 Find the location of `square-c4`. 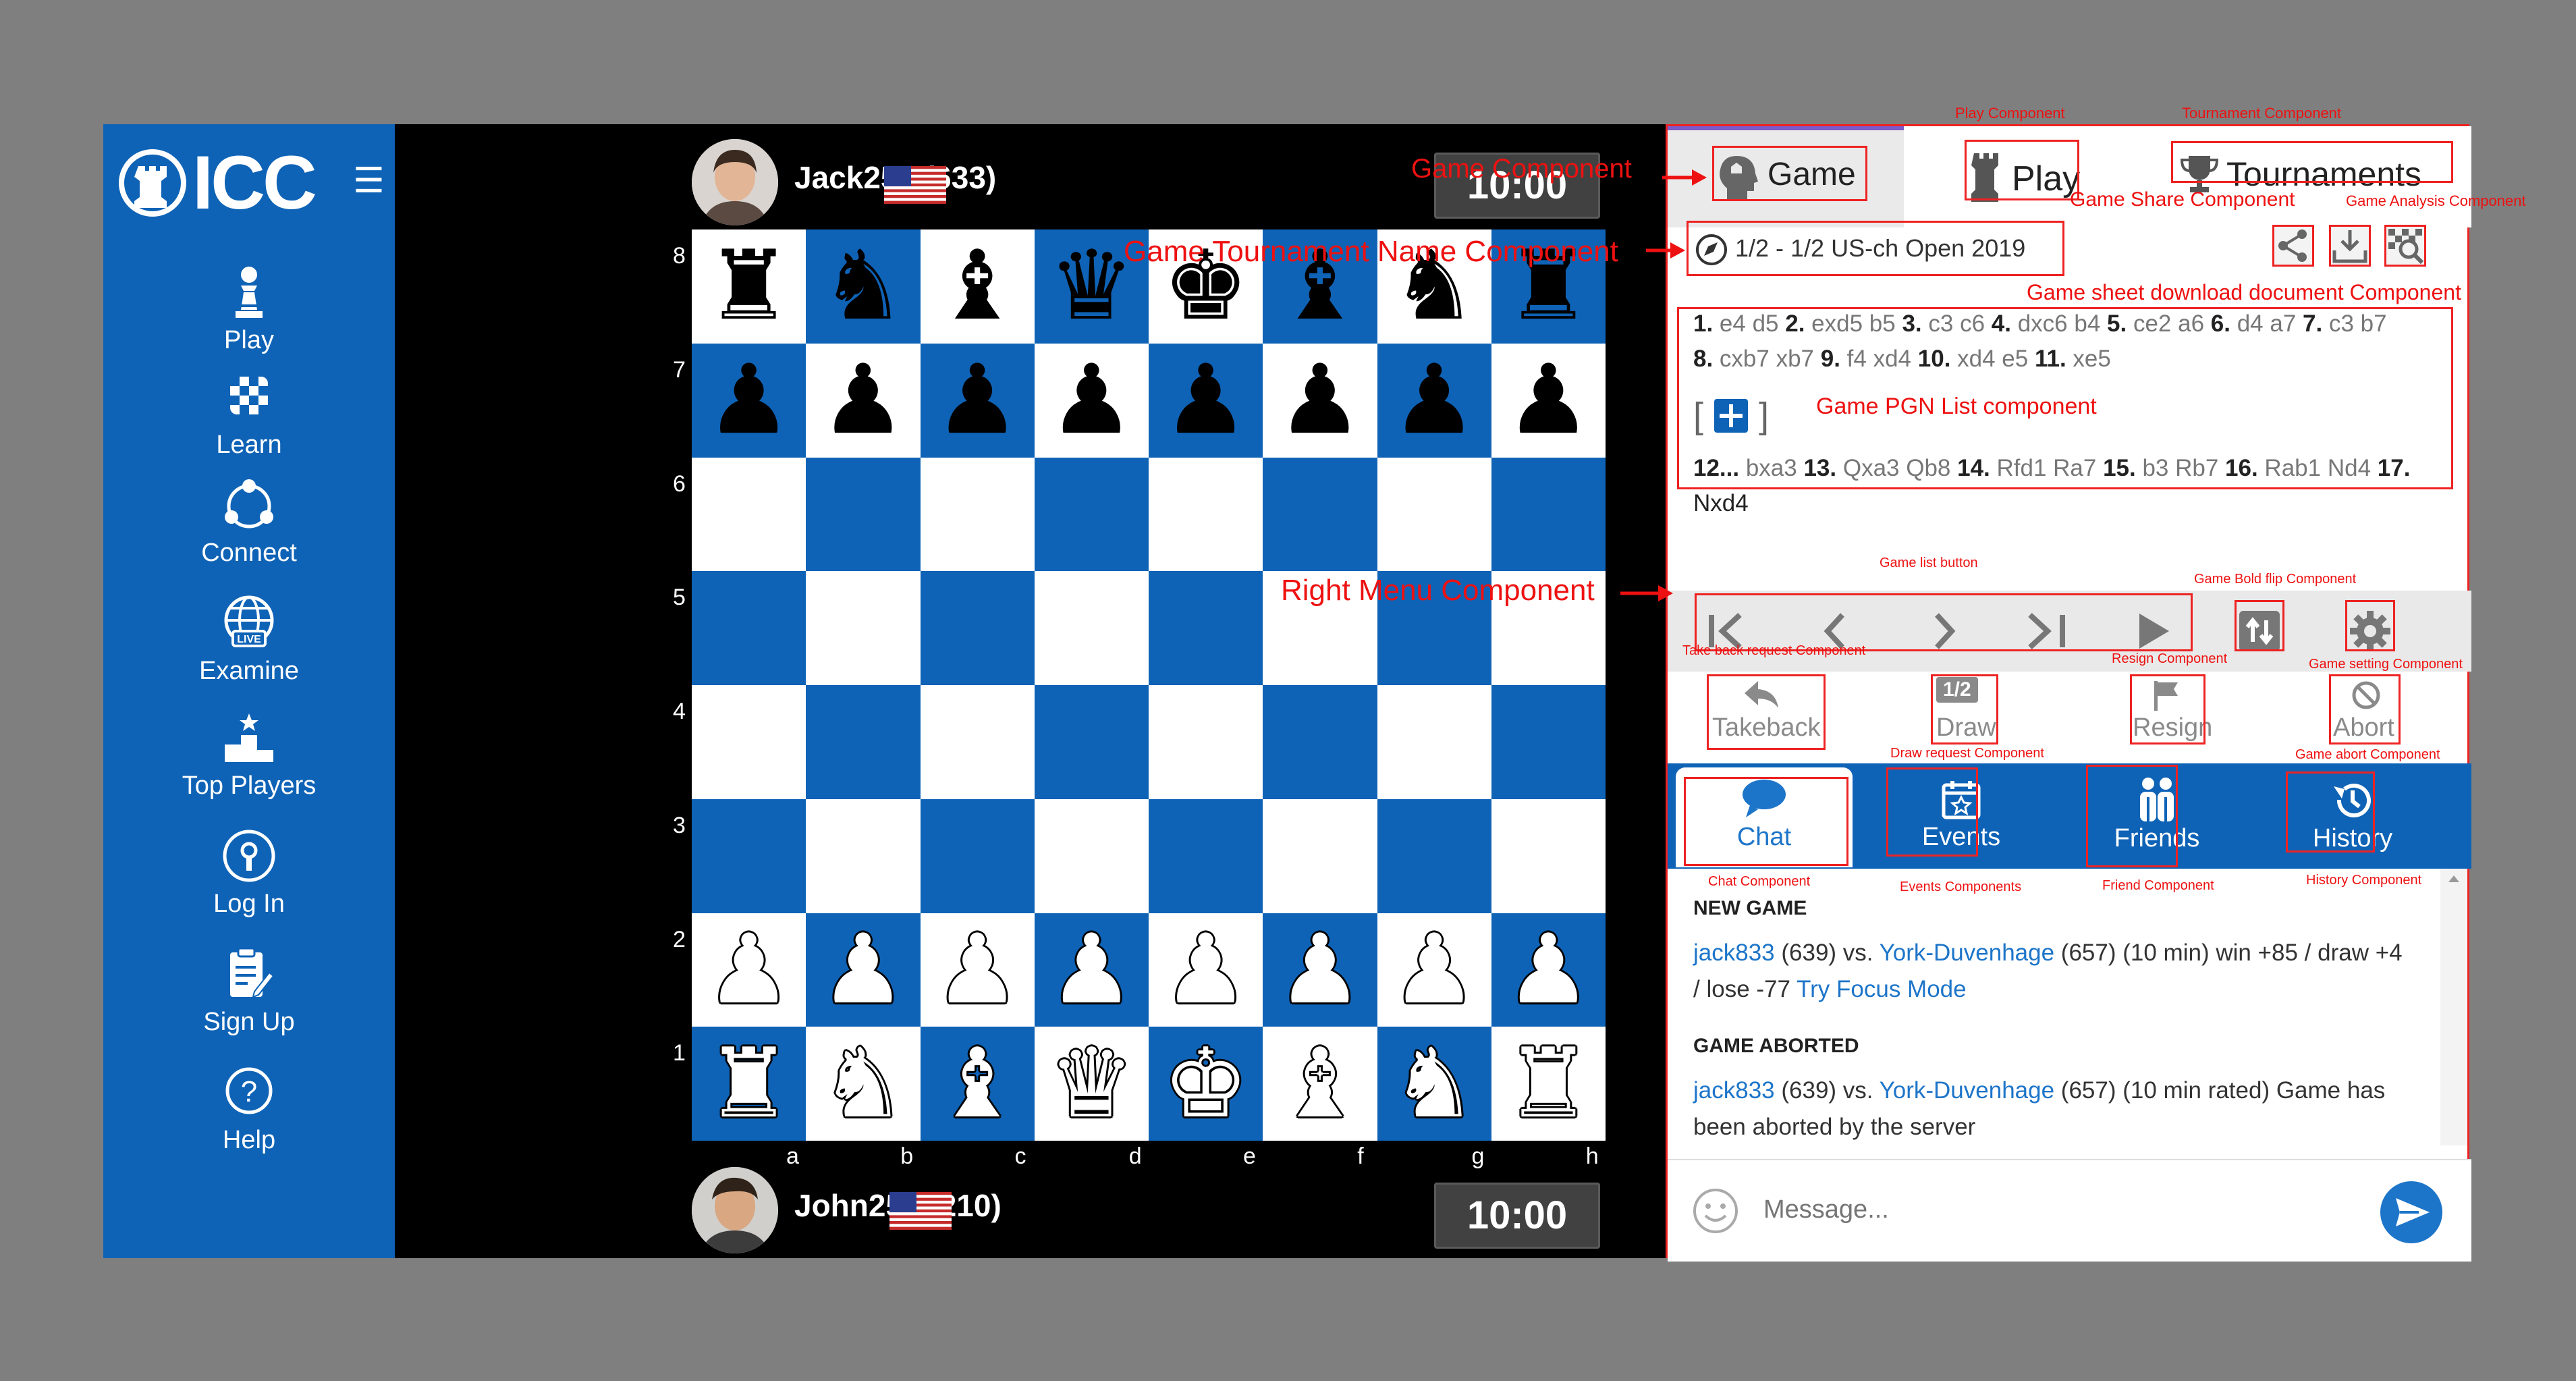

square-c4 is located at coordinates (977, 742).